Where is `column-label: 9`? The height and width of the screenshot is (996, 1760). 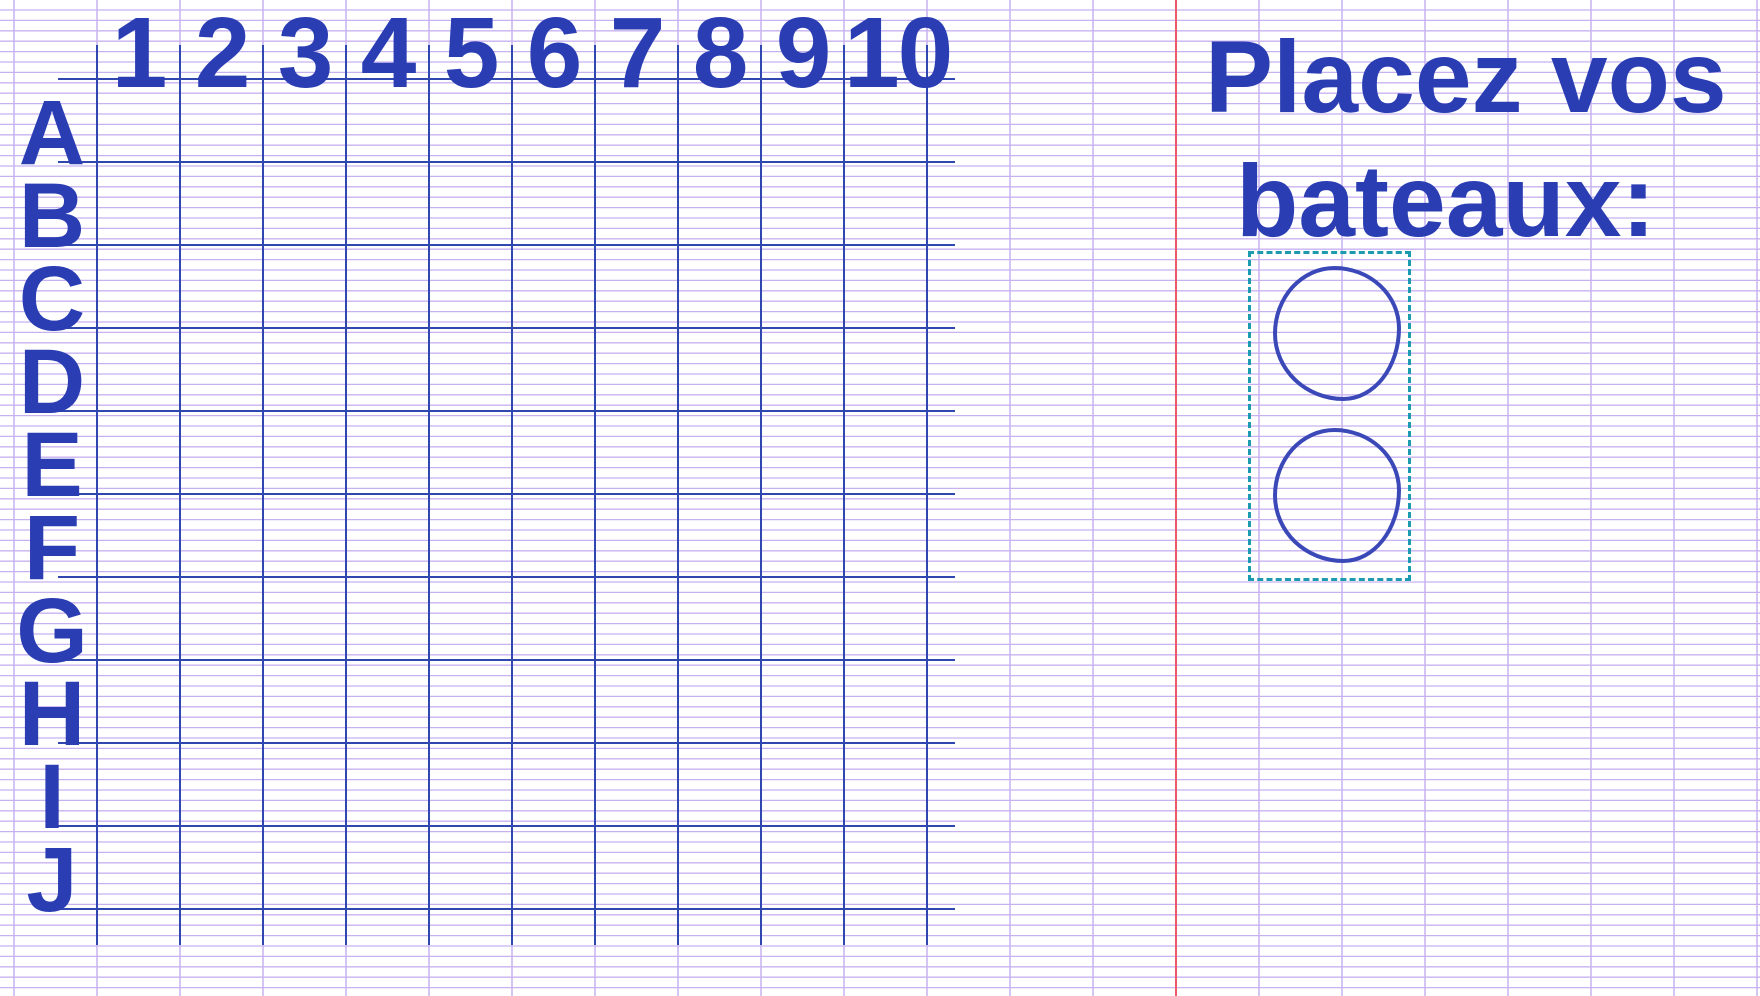 column-label: 9 is located at coordinates (803, 54).